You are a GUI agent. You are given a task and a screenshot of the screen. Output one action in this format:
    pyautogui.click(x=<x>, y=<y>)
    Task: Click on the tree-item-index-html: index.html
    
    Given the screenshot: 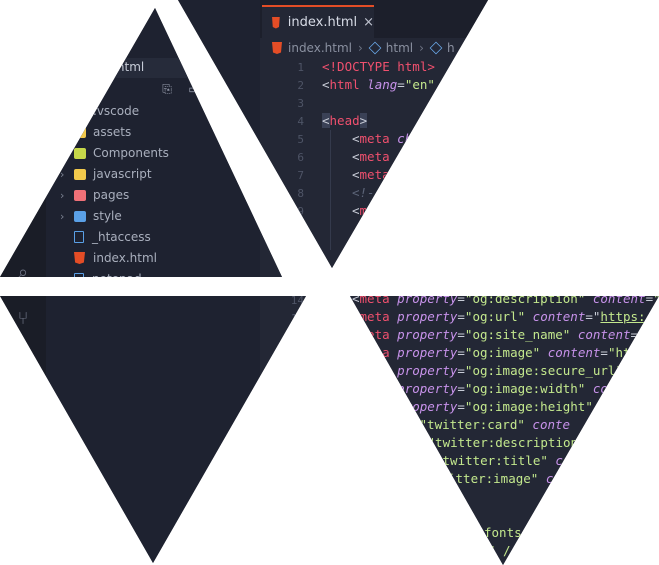 What is the action you would take?
    pyautogui.click(x=108, y=258)
    